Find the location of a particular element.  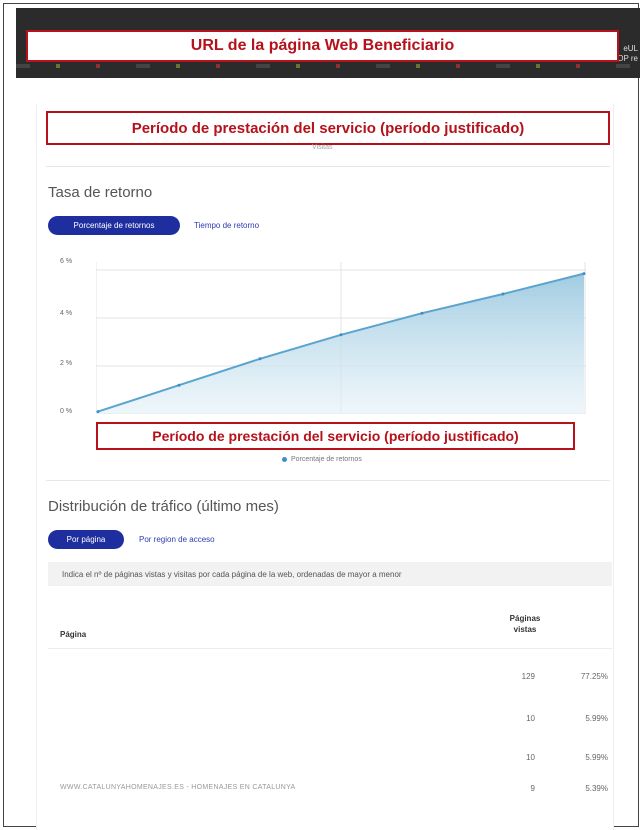

tab-return-time: Tiempo de retorno is located at coordinates (226, 225).